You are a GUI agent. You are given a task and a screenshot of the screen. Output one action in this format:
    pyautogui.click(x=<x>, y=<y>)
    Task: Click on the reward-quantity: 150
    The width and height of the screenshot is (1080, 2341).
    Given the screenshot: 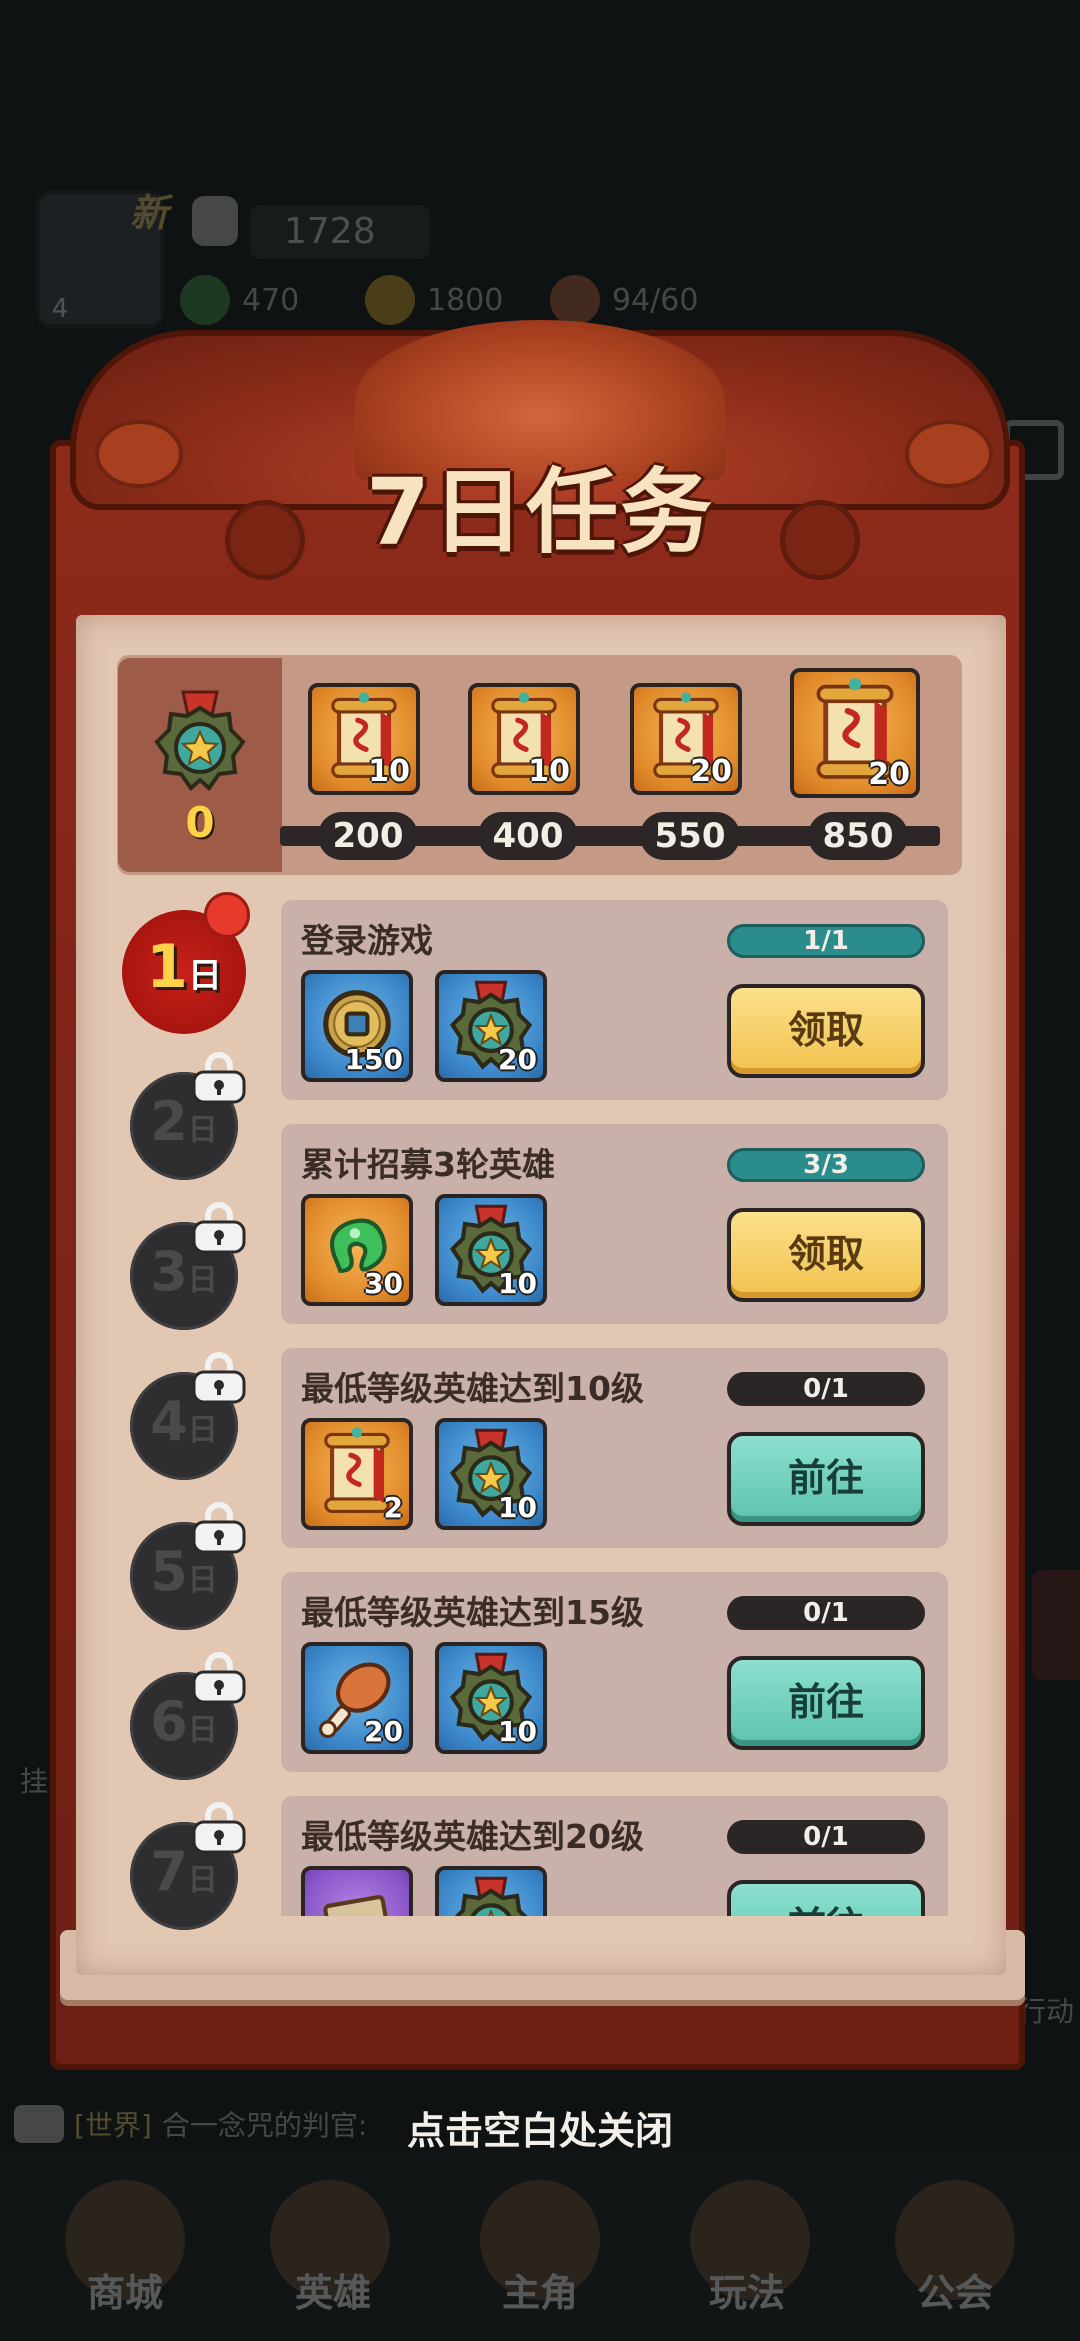 What is the action you would take?
    pyautogui.click(x=373, y=1059)
    